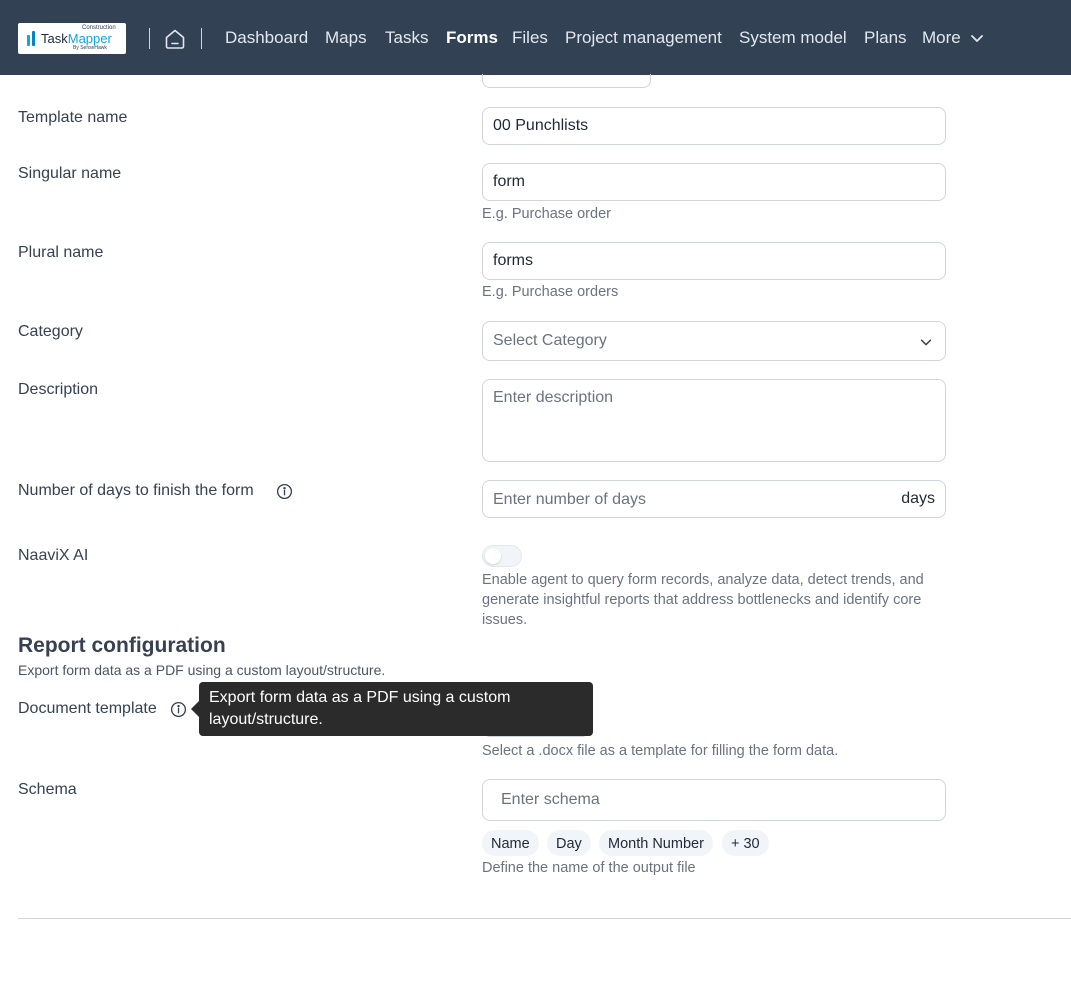 This screenshot has width=1071, height=988. What do you see at coordinates (122, 645) in the screenshot?
I see `report-config-title: Report configuration` at bounding box center [122, 645].